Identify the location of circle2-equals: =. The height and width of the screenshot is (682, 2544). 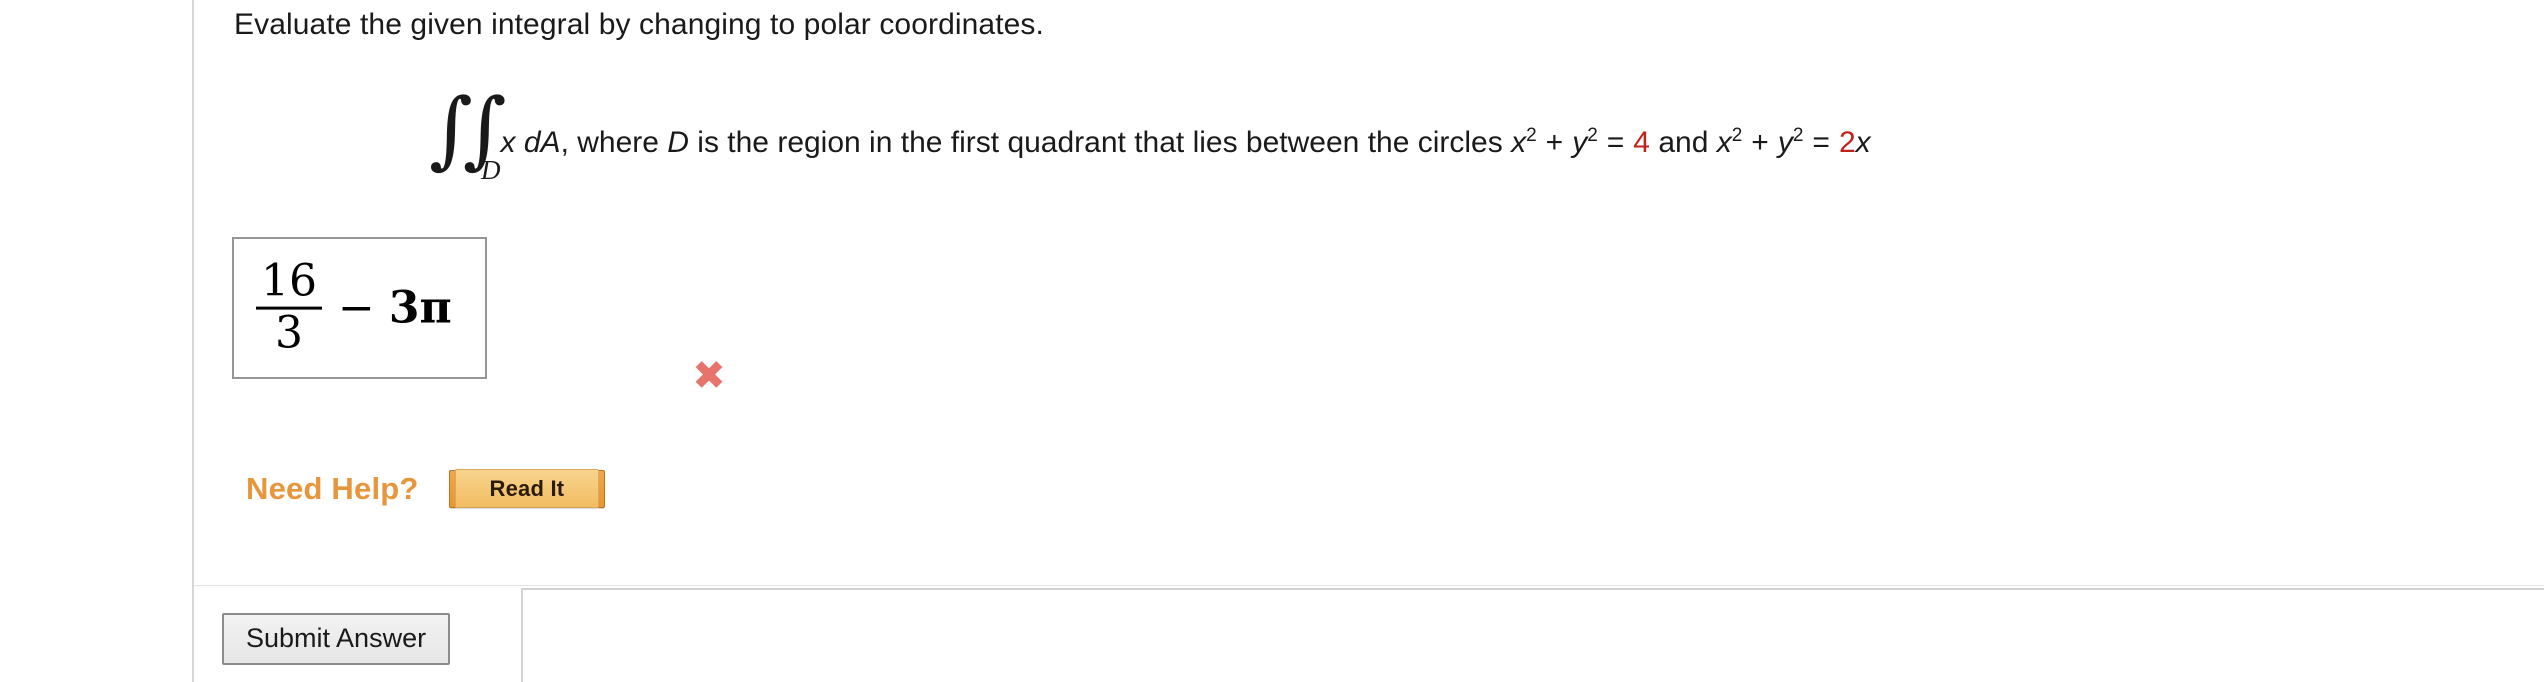
(1821, 142).